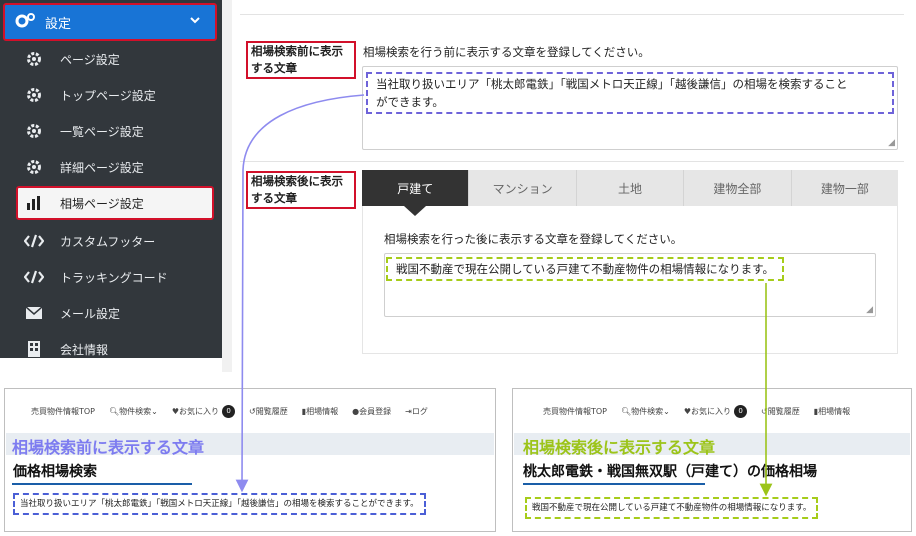 This screenshot has width=916, height=536. What do you see at coordinates (90, 313) in the screenshot?
I see `sidebar-item-label: メール設定` at bounding box center [90, 313].